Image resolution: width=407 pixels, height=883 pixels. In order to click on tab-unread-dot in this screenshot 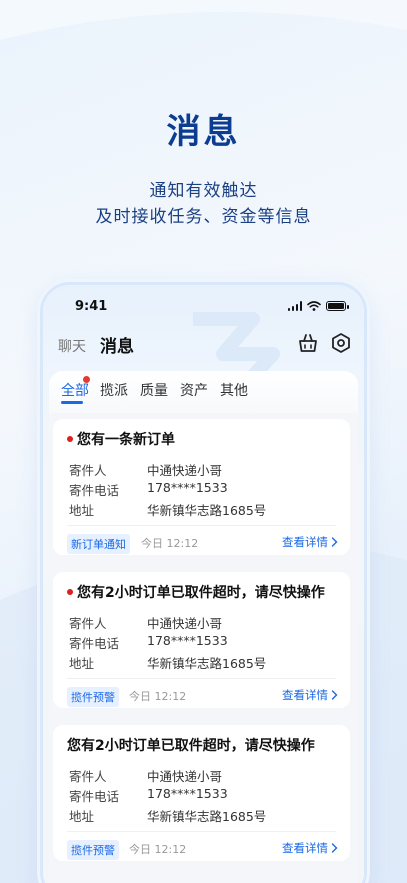, I will do `click(86, 379)`.